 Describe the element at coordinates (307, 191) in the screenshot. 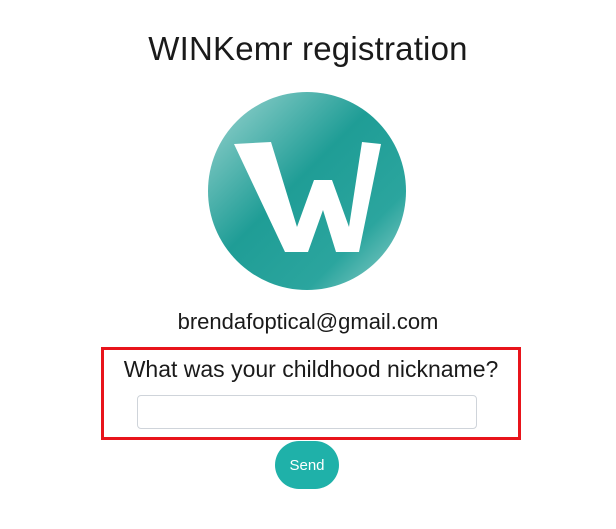

I see `winkemr-w-logo-icon` at that location.